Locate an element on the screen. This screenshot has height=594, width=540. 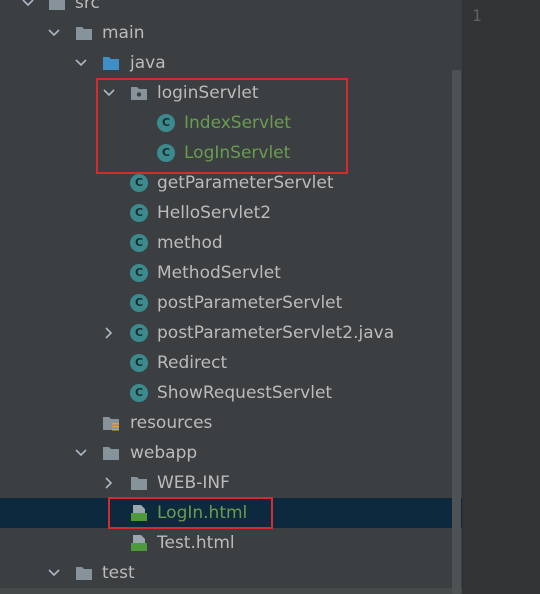
tree-row-test: test is located at coordinates (231, 573).